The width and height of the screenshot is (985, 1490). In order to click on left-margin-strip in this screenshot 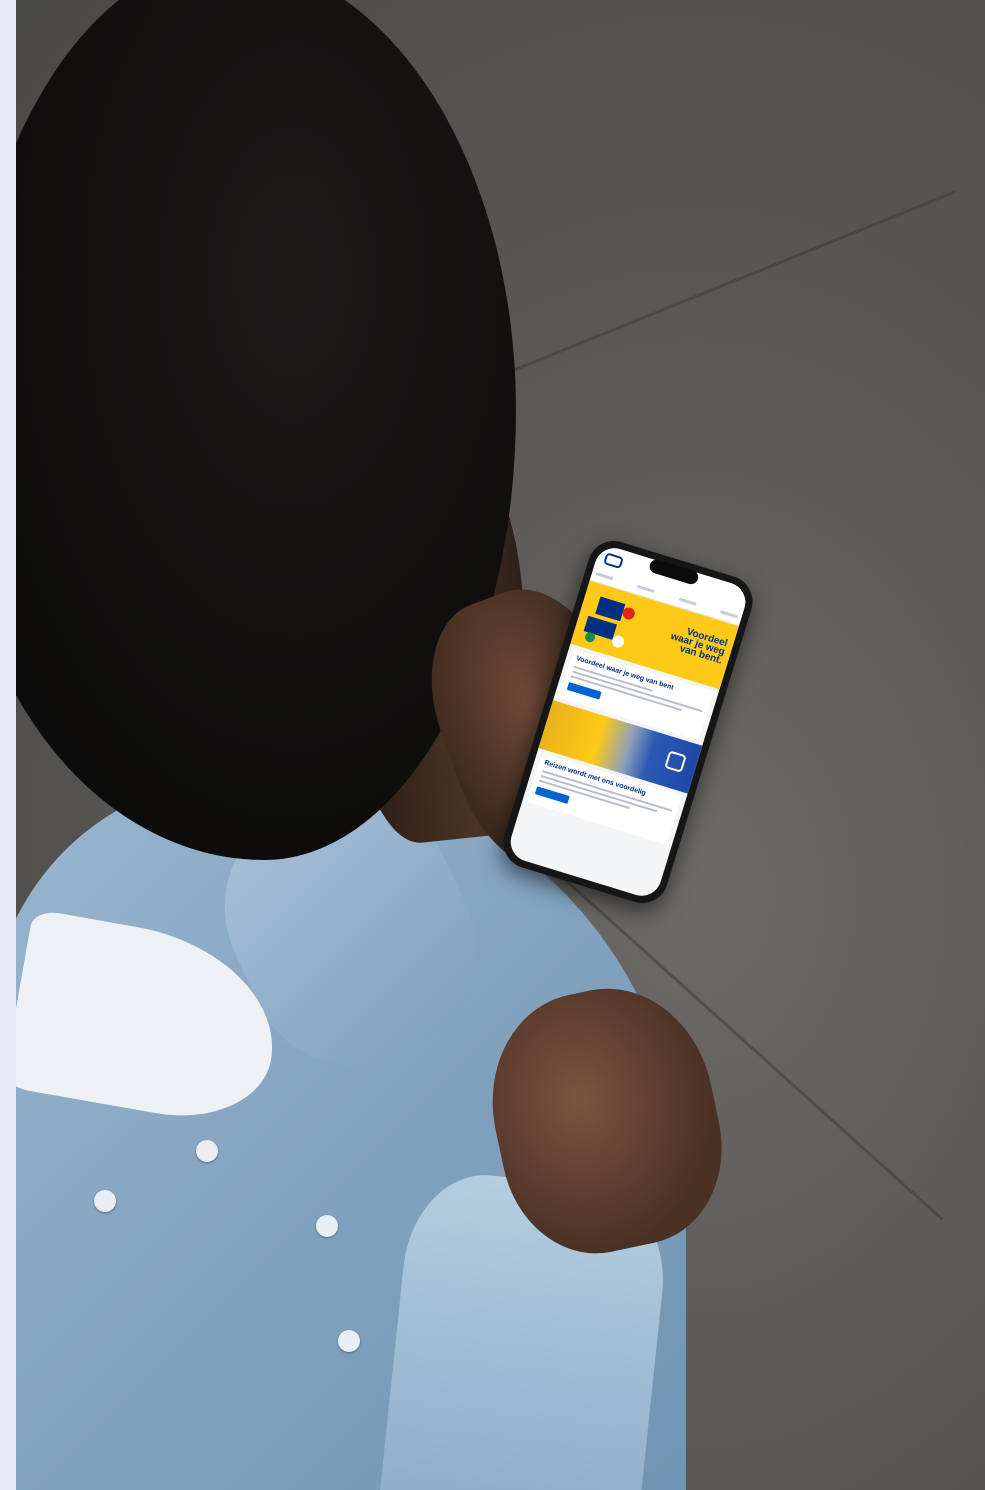, I will do `click(8, 745)`.